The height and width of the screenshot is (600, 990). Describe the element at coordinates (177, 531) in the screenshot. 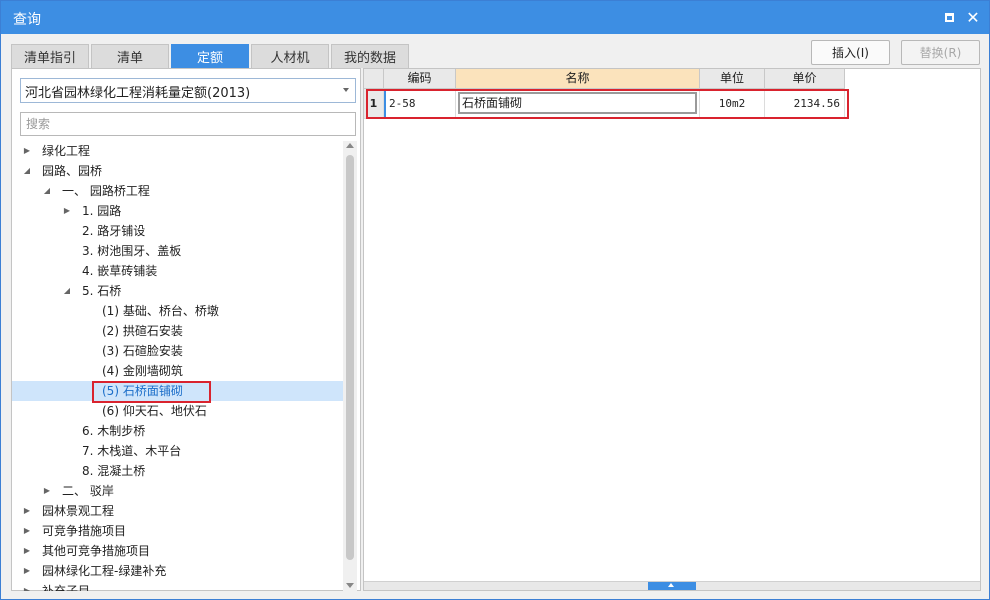

I see `tree-item: ▶ 可竞争措施项目` at that location.